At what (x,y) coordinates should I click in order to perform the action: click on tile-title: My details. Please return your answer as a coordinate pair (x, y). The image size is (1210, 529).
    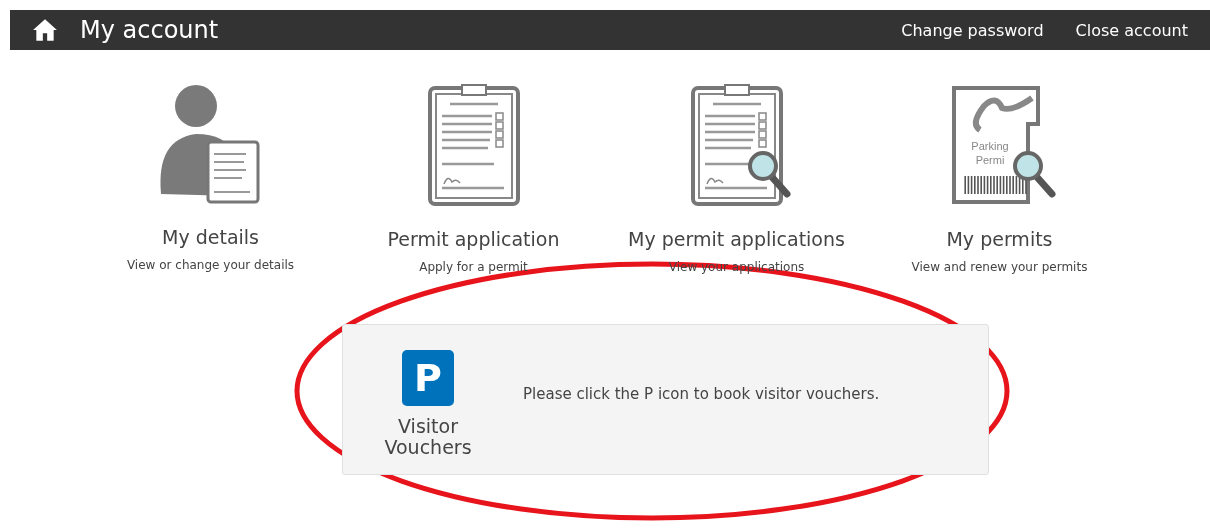
    Looking at the image, I should click on (210, 237).